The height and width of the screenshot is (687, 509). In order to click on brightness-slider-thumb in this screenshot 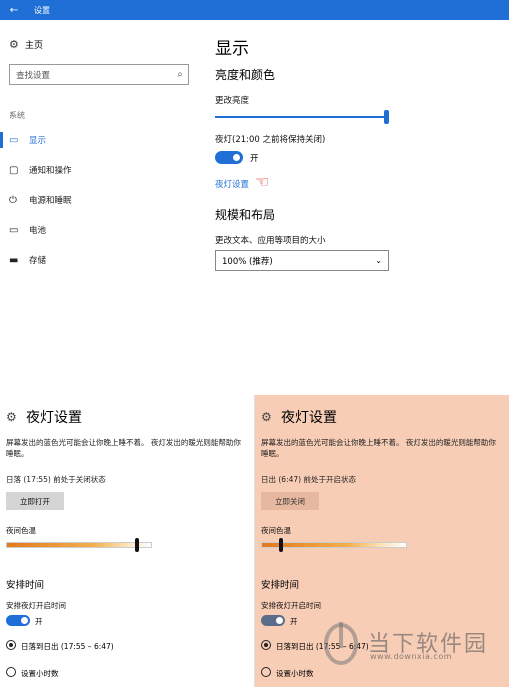, I will do `click(386, 117)`.